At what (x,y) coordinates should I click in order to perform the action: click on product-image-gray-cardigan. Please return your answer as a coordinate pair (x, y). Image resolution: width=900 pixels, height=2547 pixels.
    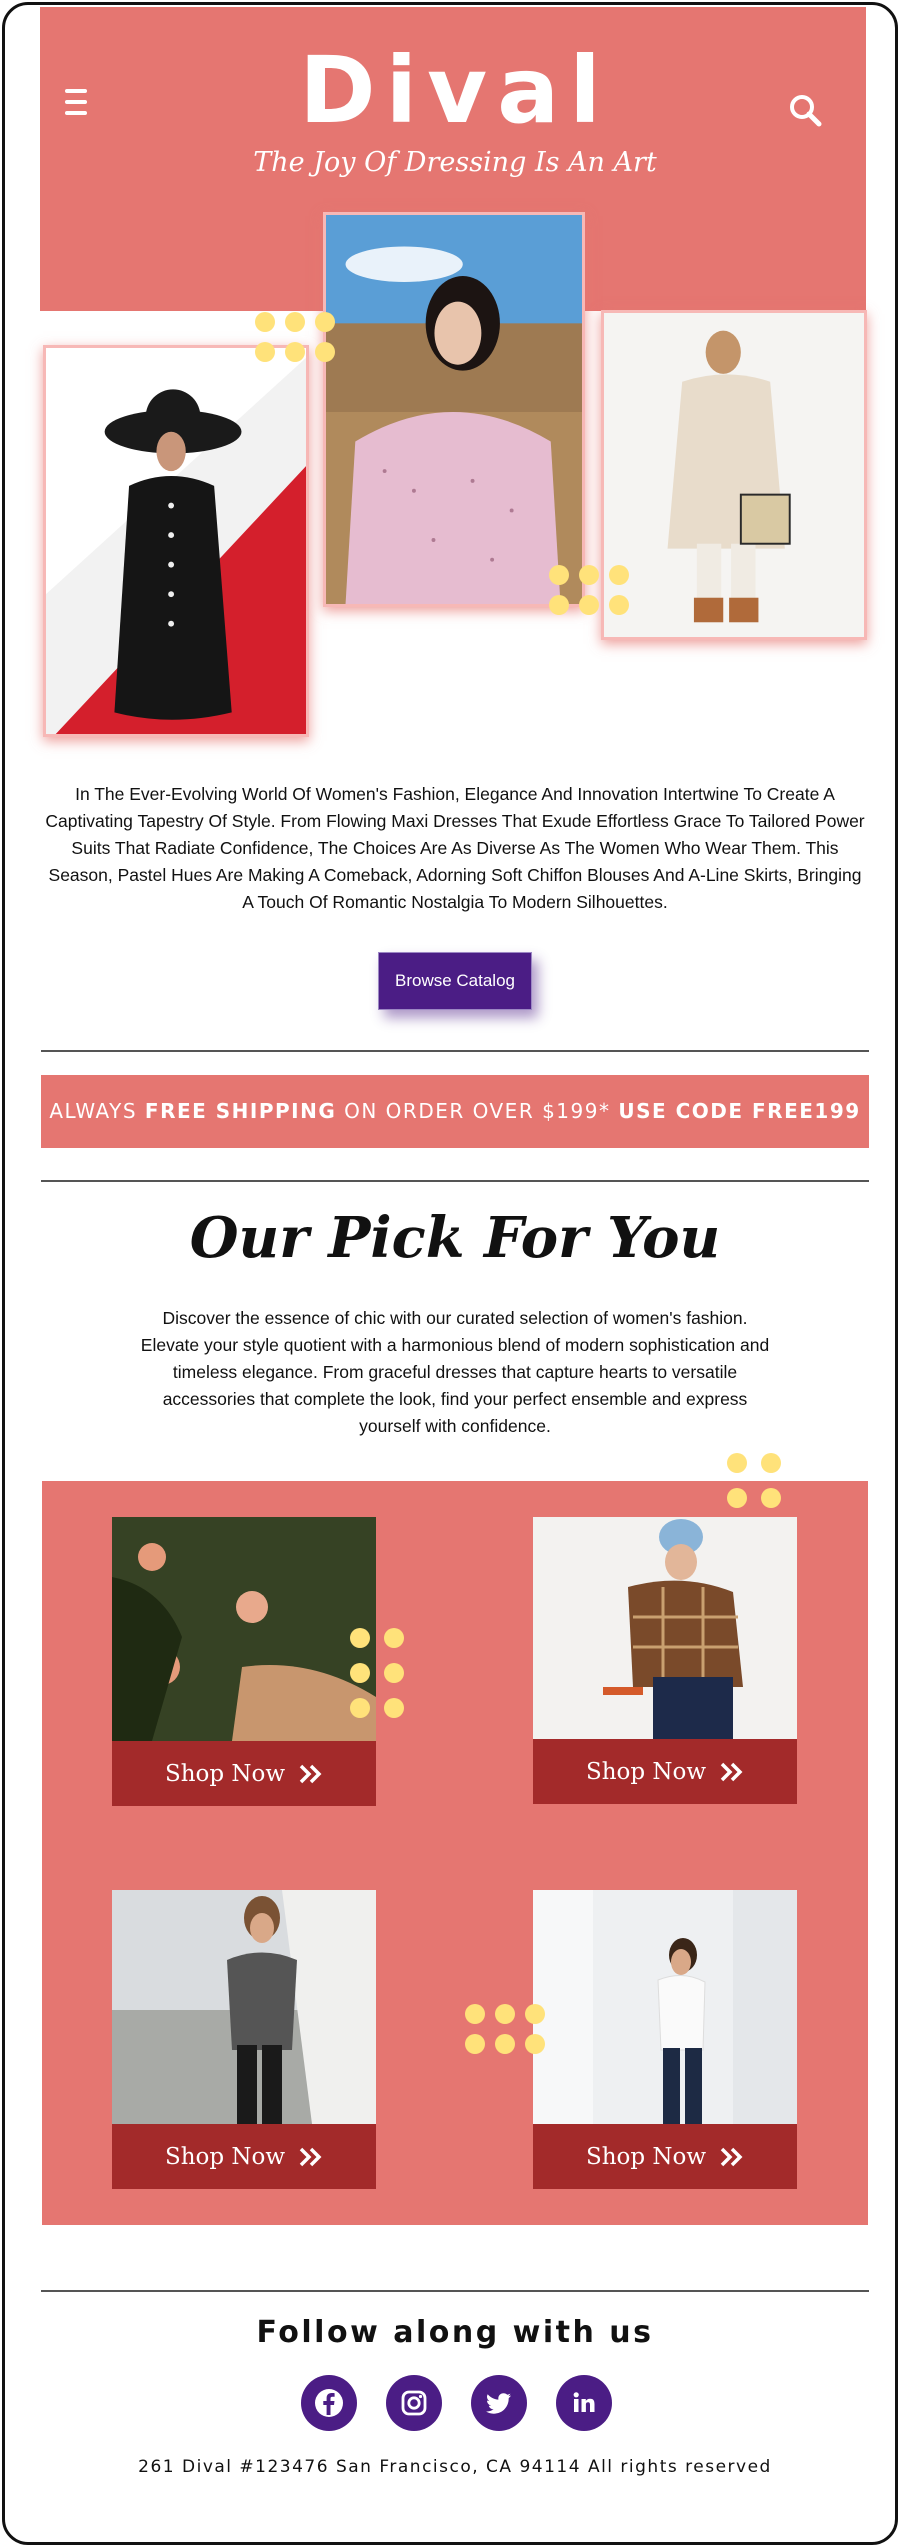
    Looking at the image, I should click on (244, 2007).